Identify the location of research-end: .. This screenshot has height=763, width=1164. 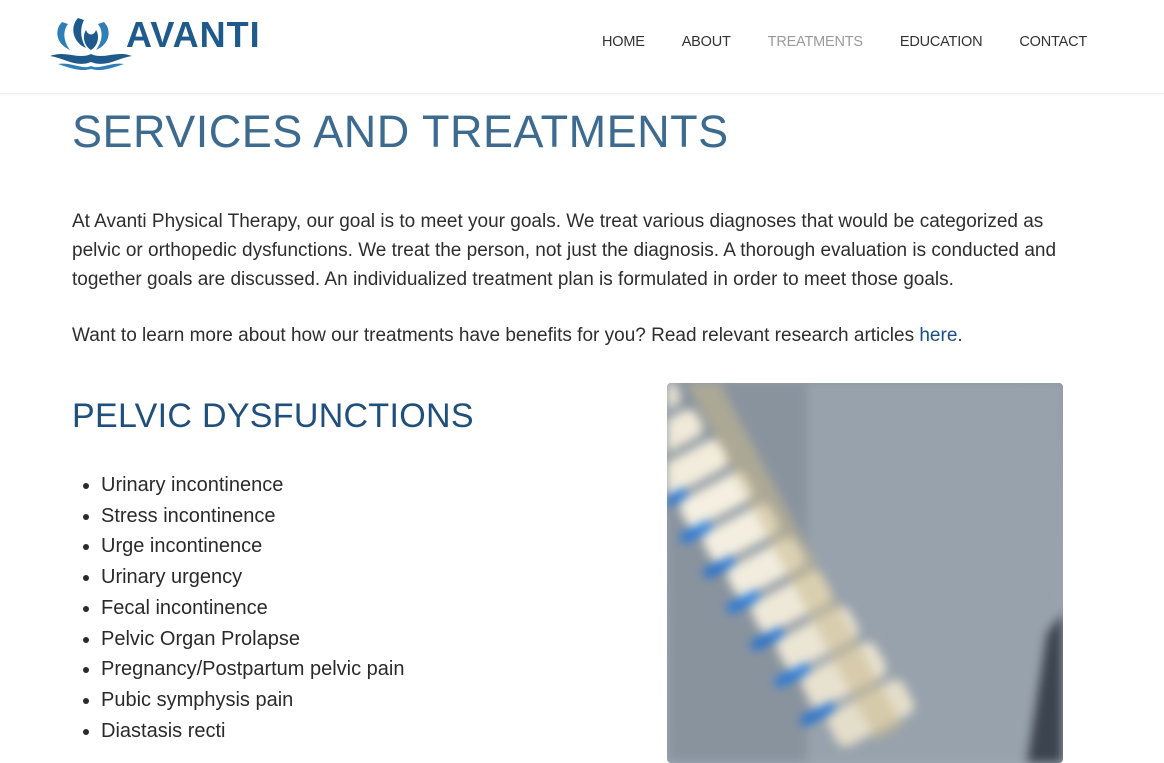
(959, 335).